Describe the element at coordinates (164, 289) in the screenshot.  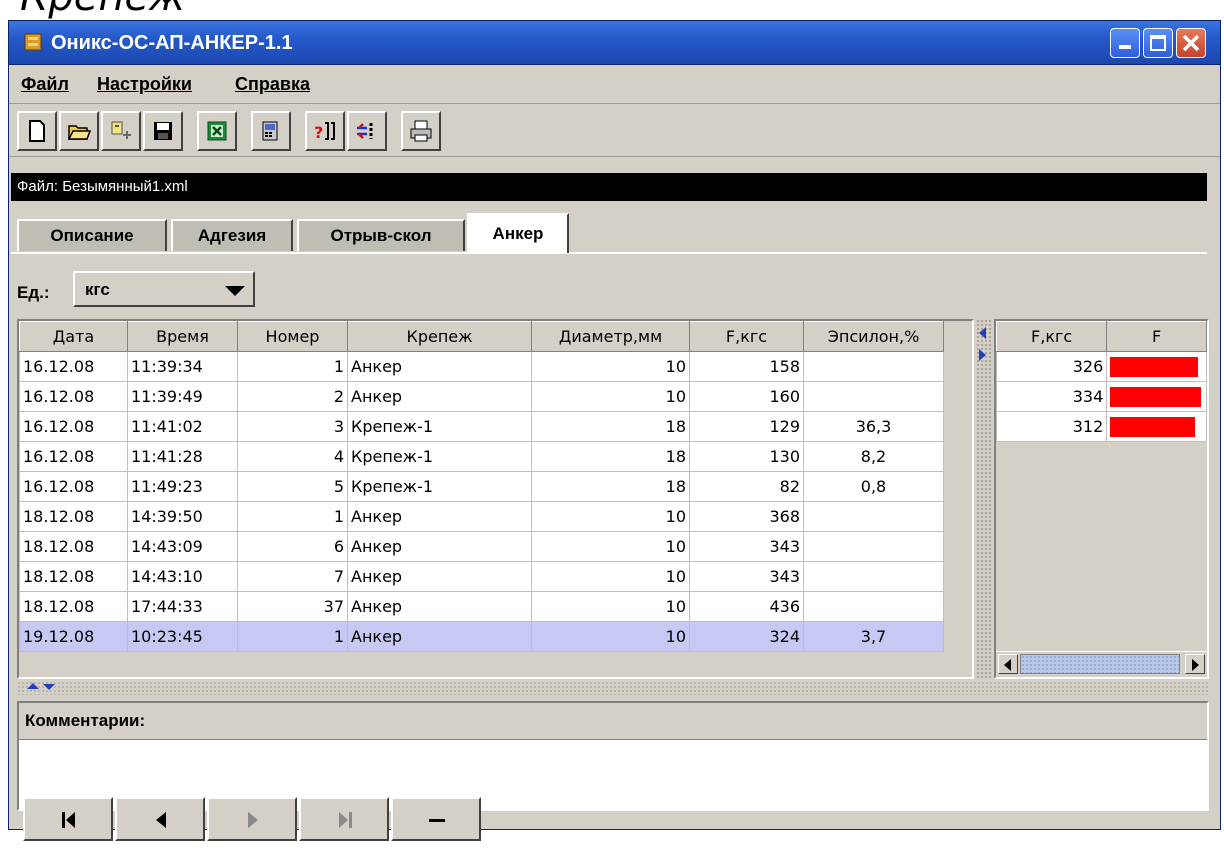
I see `units-dropdown: кгс` at that location.